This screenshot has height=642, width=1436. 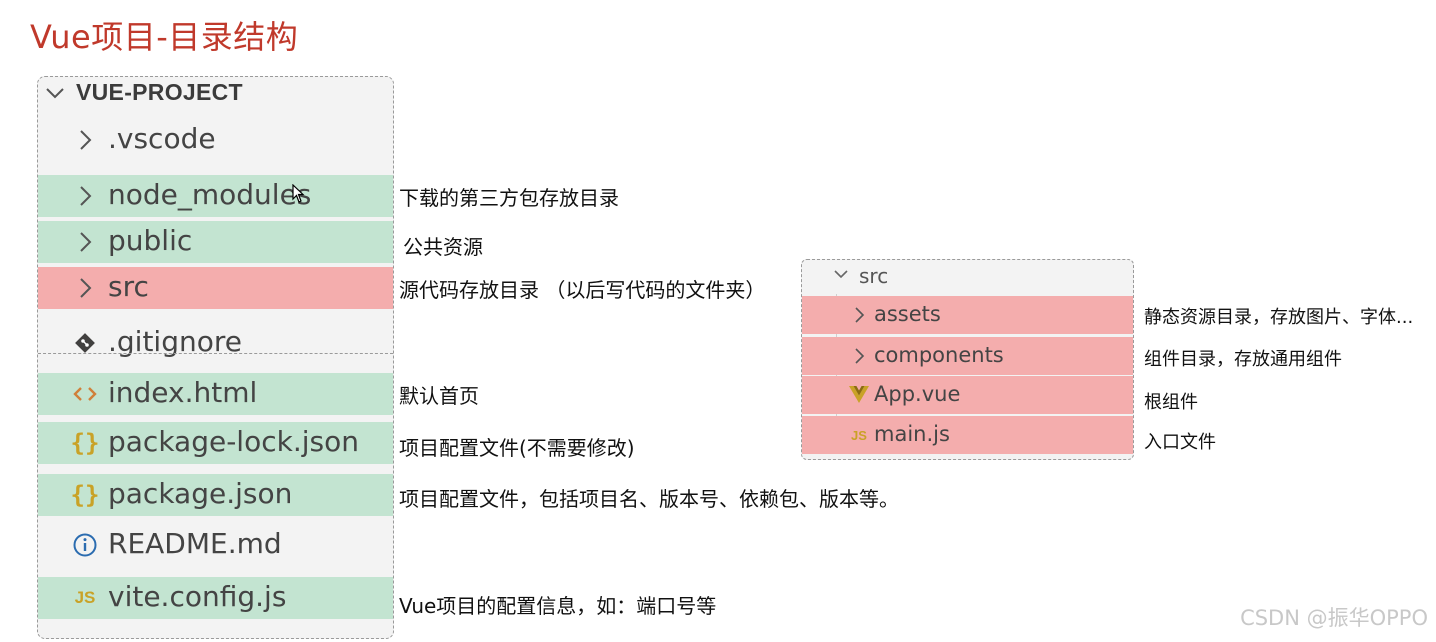 I want to click on tree-item-label: .vscode, so click(x=162, y=138).